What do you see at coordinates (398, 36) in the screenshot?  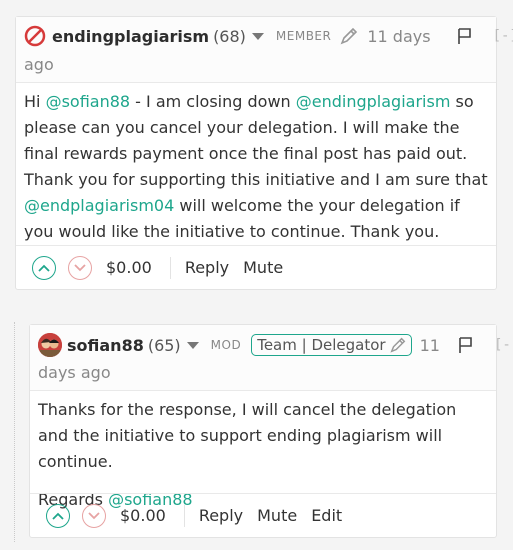 I see `timestamp: 11 days` at bounding box center [398, 36].